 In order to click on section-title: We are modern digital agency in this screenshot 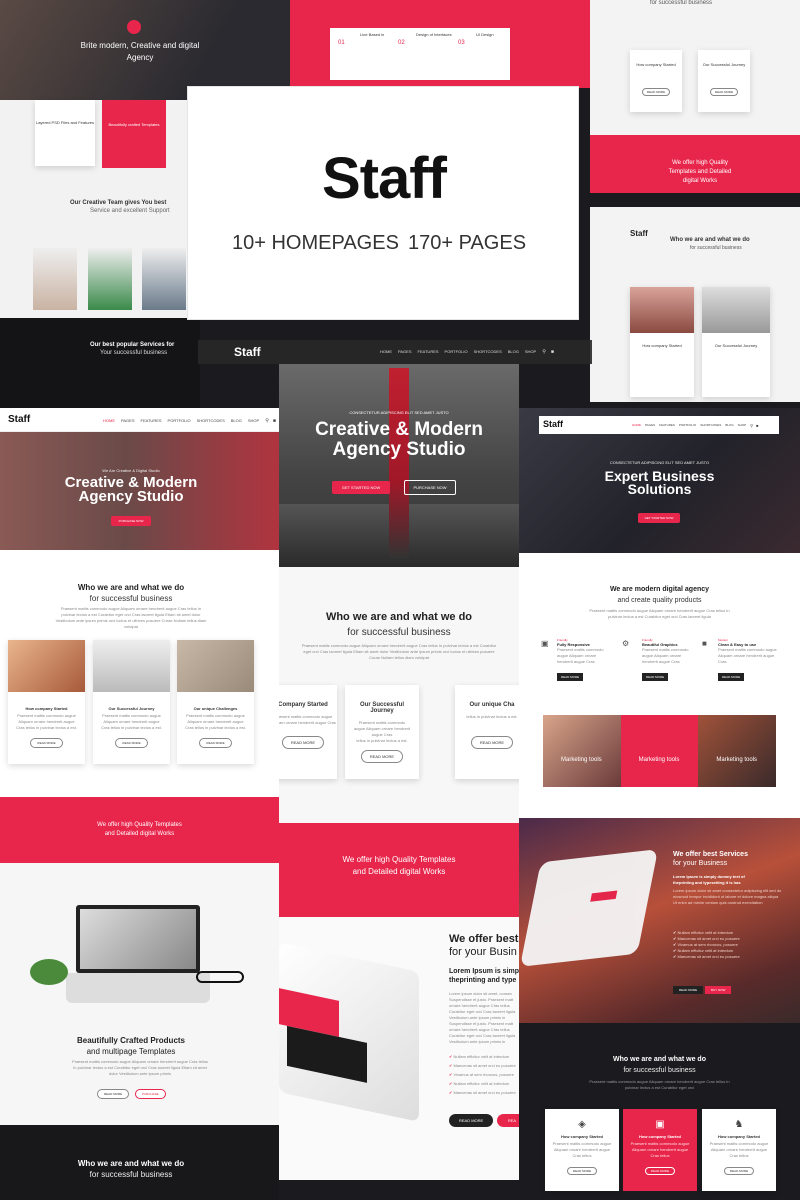, I will do `click(659, 589)`.